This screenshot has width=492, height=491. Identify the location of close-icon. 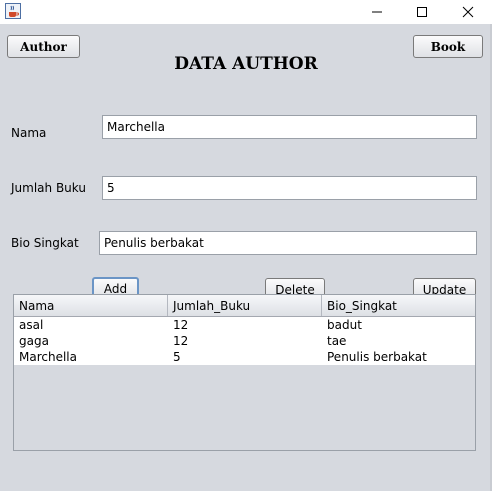
(468, 12).